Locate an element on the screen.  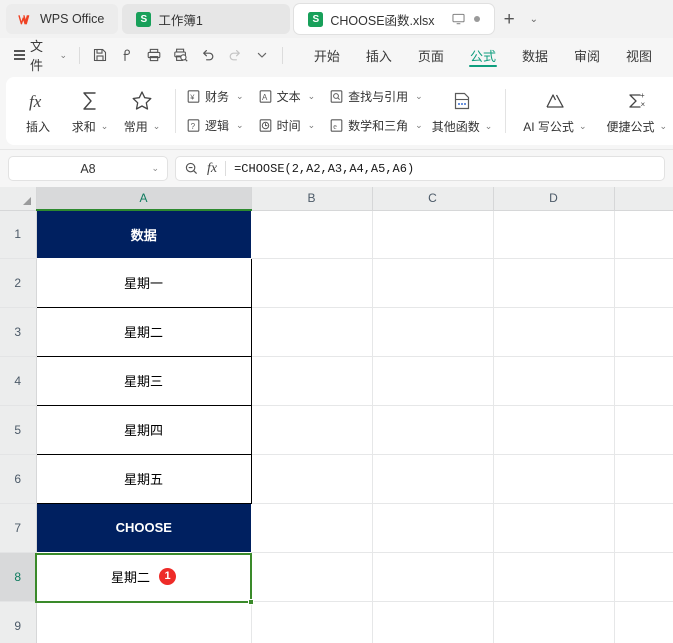
cell-e1 is located at coordinates (643, 234).